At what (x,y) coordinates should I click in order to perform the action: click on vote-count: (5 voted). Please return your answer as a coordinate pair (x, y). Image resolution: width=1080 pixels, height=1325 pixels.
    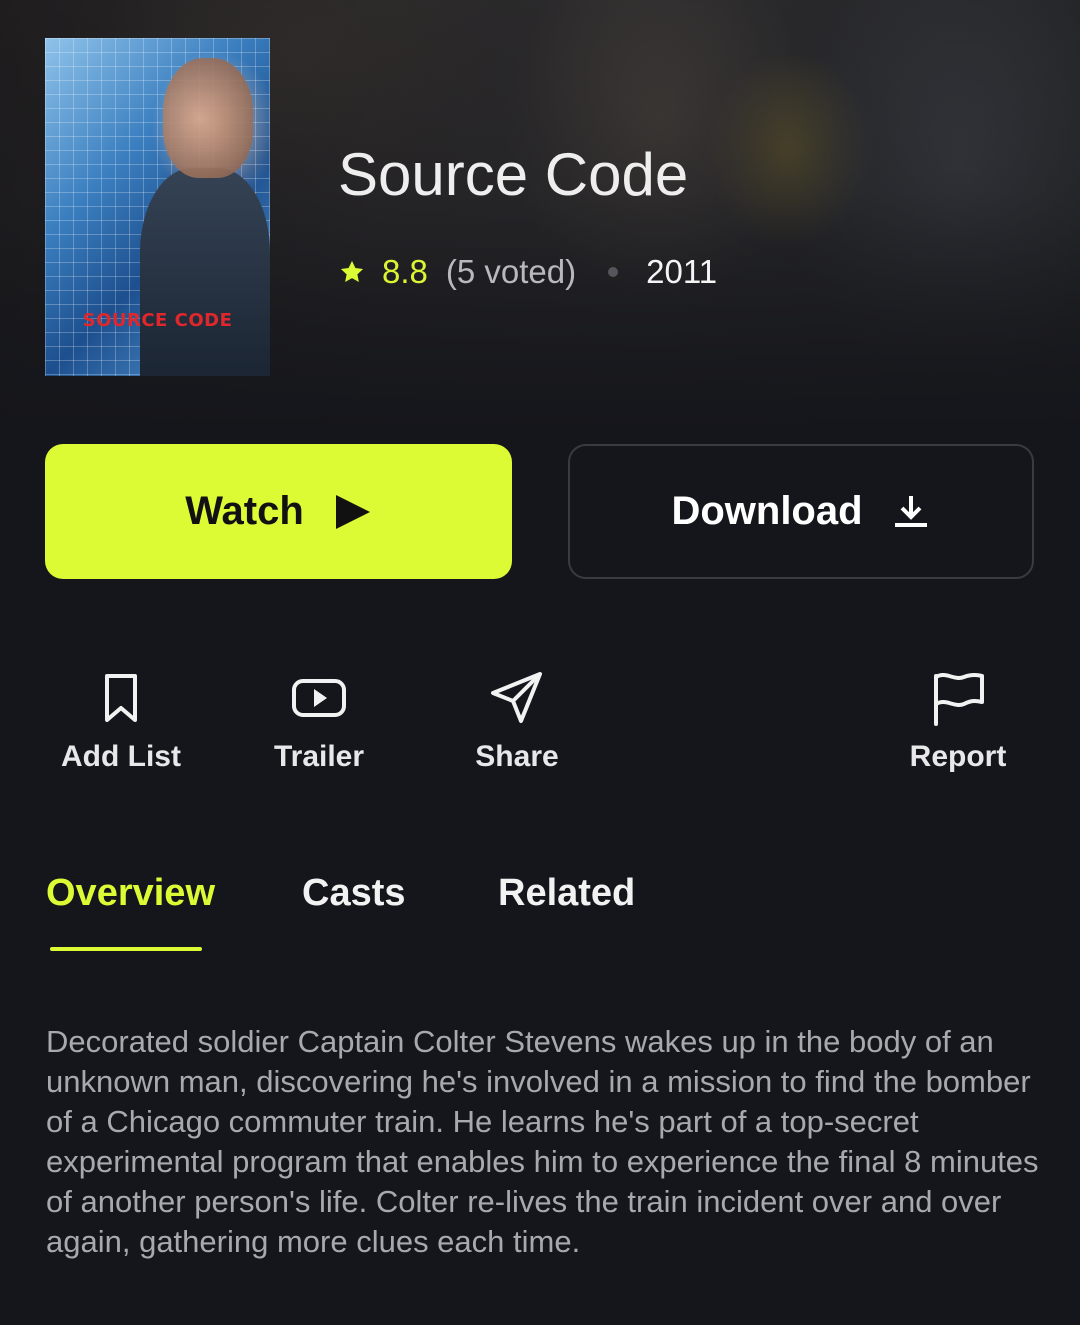
    Looking at the image, I should click on (511, 271).